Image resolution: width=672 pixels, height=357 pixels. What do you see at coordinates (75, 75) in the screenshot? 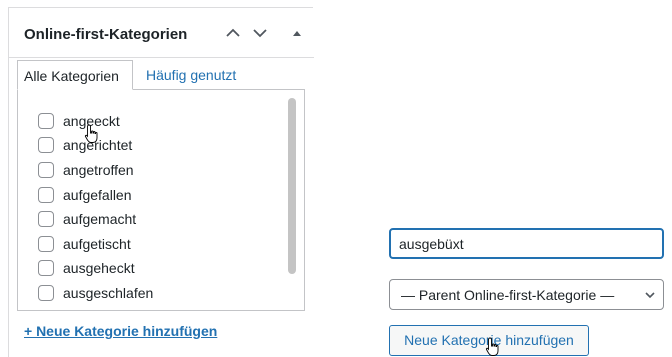
I see `tab-all-categories: Alle Kategorien` at bounding box center [75, 75].